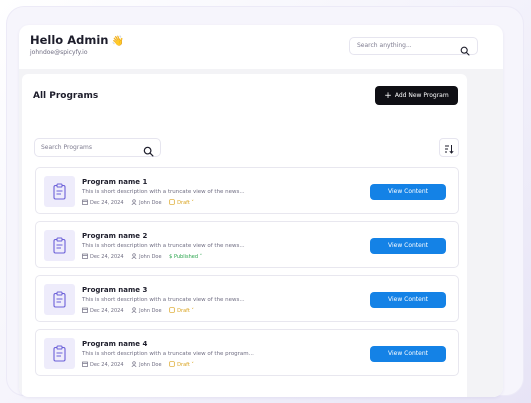 The height and width of the screenshot is (403, 531). I want to click on greeting-text: Hello Admin, so click(69, 40).